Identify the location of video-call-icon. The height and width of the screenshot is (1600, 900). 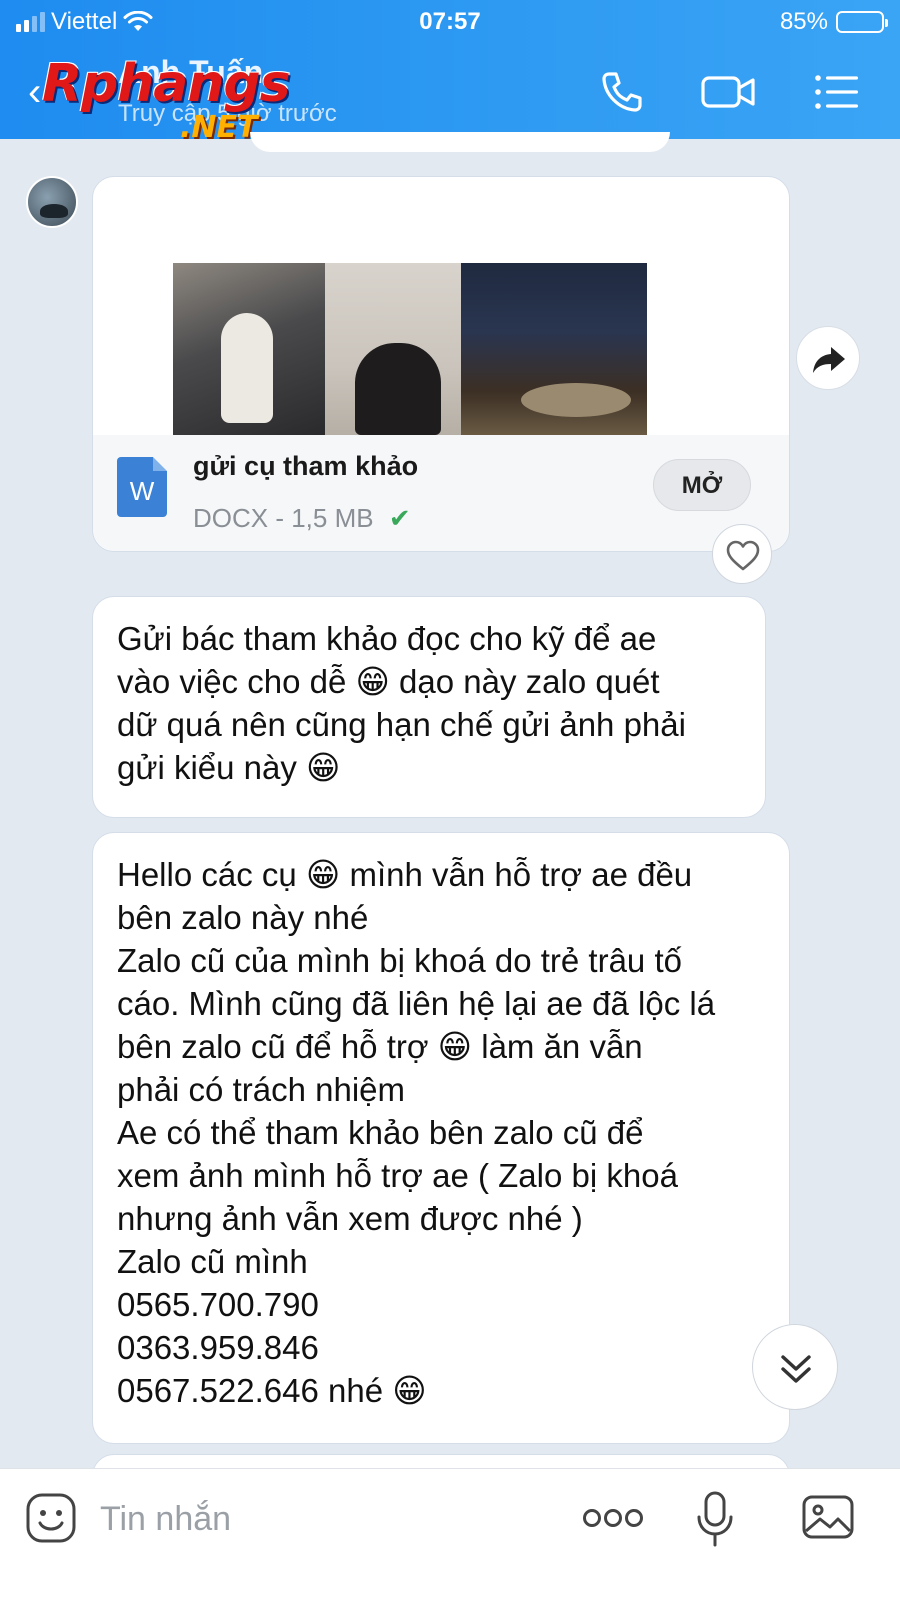
(728, 92).